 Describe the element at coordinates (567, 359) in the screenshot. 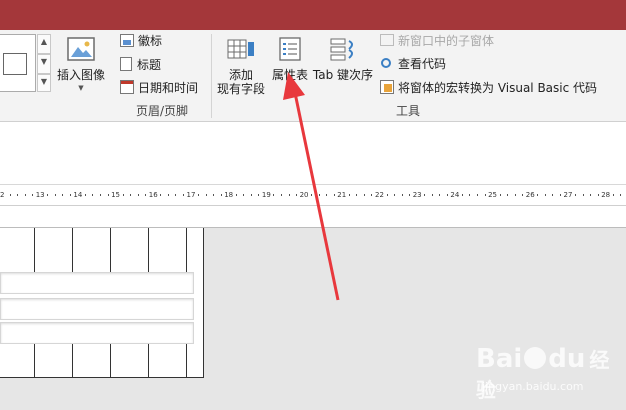

I see `watermark-brand-2: du` at that location.